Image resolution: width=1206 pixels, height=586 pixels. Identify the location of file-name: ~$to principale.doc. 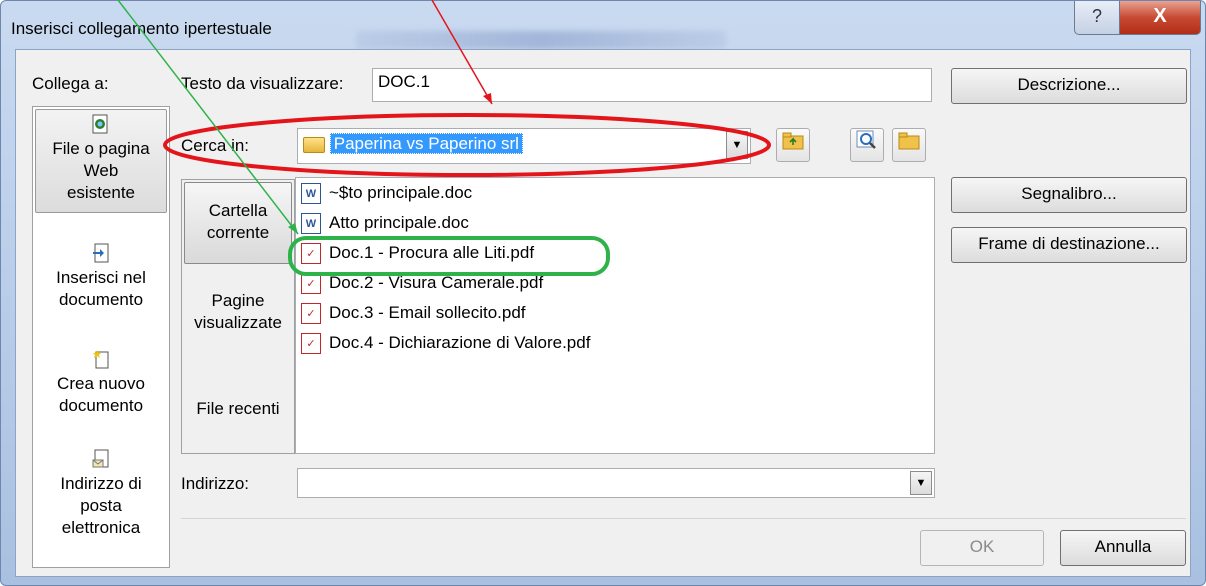
(401, 192).